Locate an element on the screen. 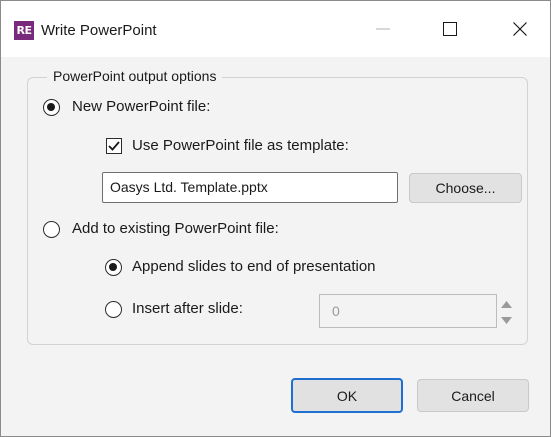 Image resolution: width=551 pixels, height=437 pixels. new-file-label: New PowerPoint file: is located at coordinates (141, 107).